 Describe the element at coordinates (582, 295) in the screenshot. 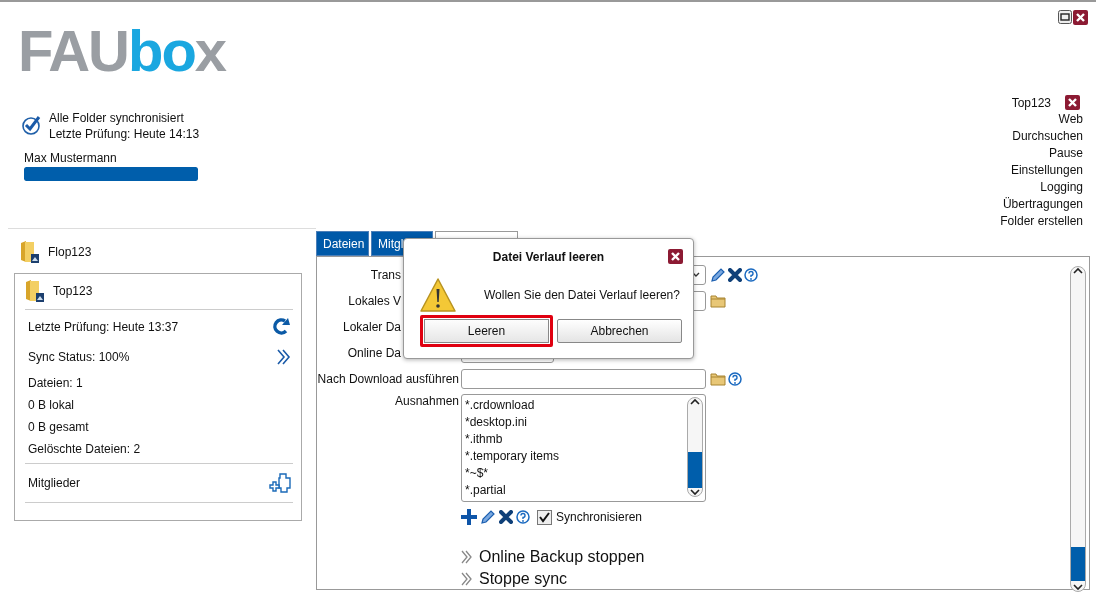

I see `dialog-message: Wollen Sie den Datei Verlauf leeren?` at that location.